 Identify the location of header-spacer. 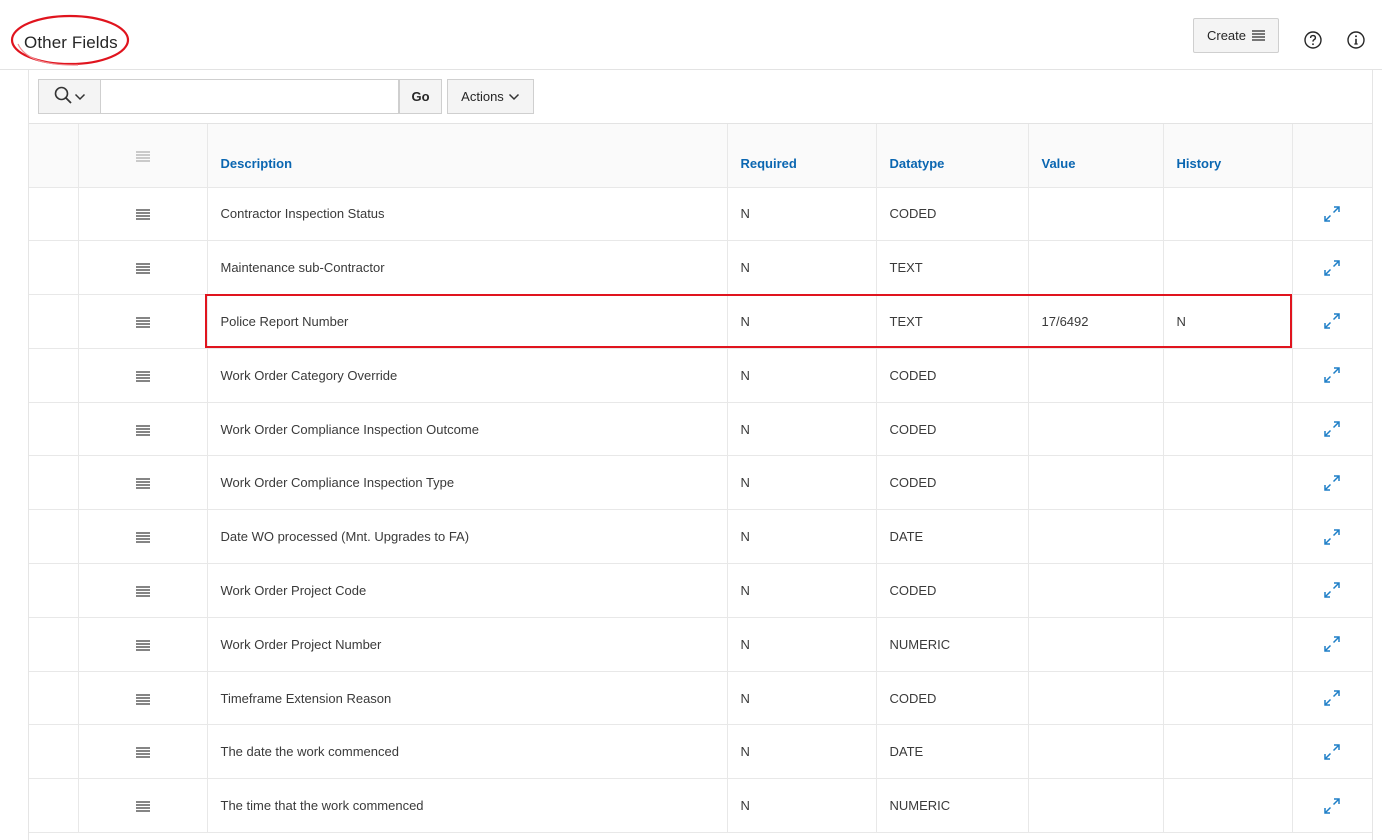
(1332, 156).